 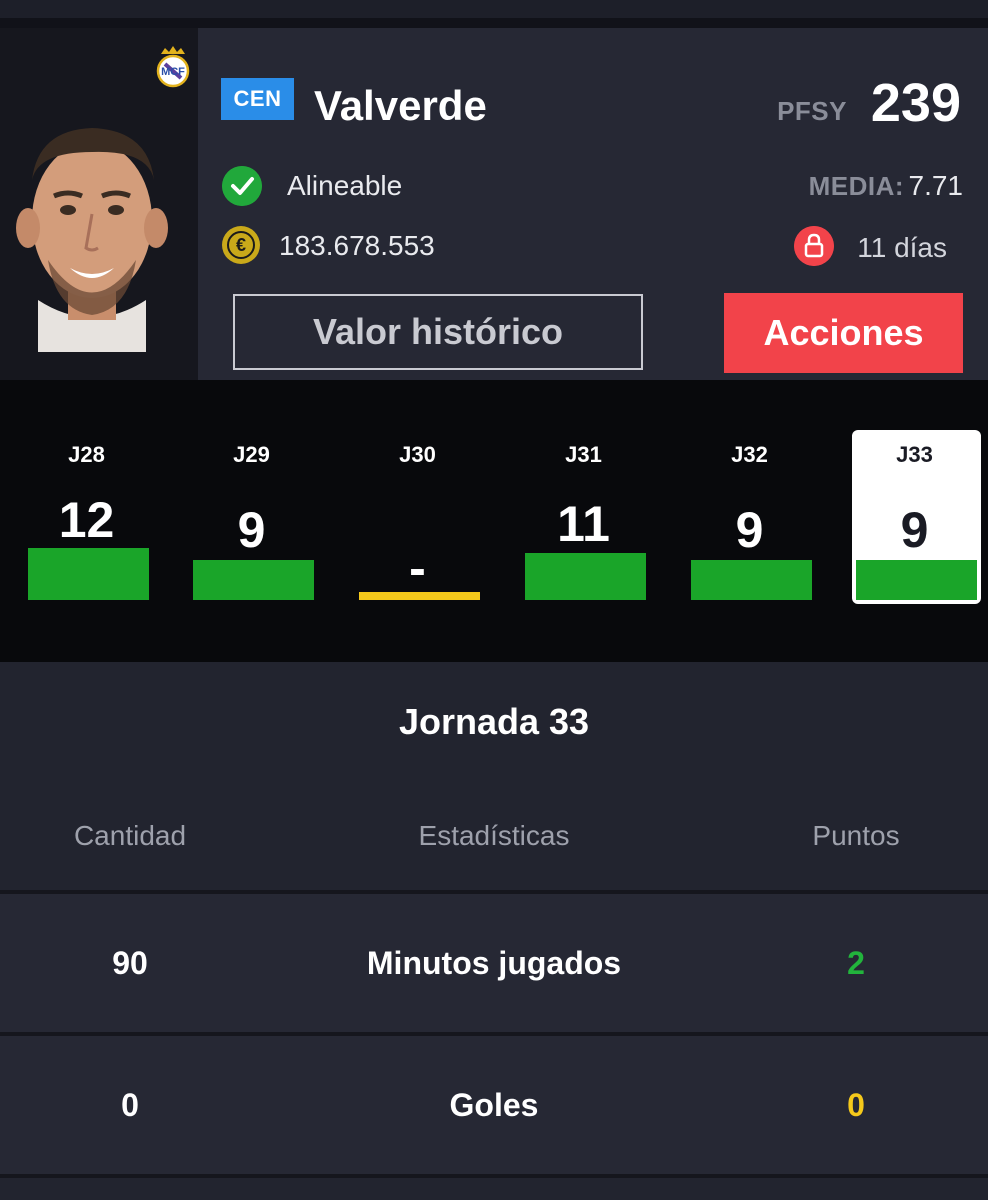 What do you see at coordinates (812, 111) in the screenshot?
I see `pfsy-label: PFSY` at bounding box center [812, 111].